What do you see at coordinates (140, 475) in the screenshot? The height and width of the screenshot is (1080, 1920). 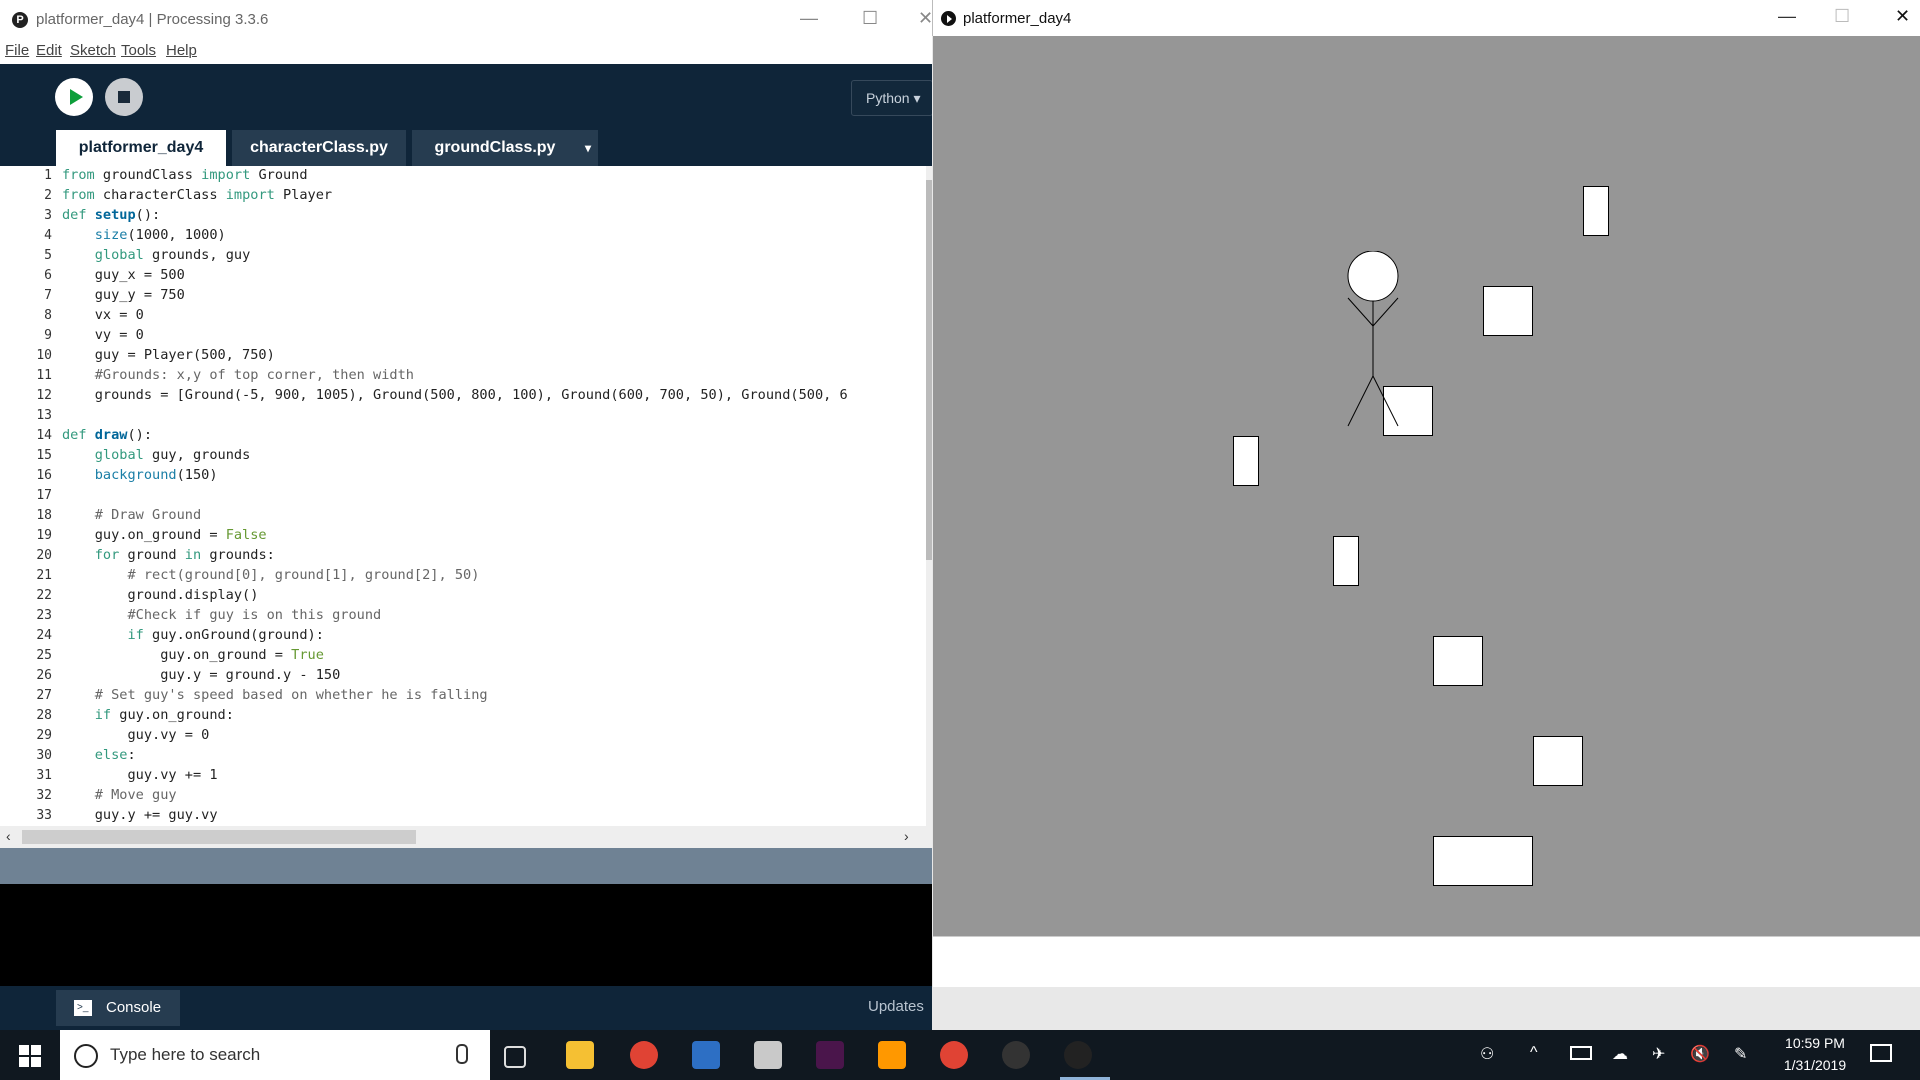 I see `code-line: background(150)` at bounding box center [140, 475].